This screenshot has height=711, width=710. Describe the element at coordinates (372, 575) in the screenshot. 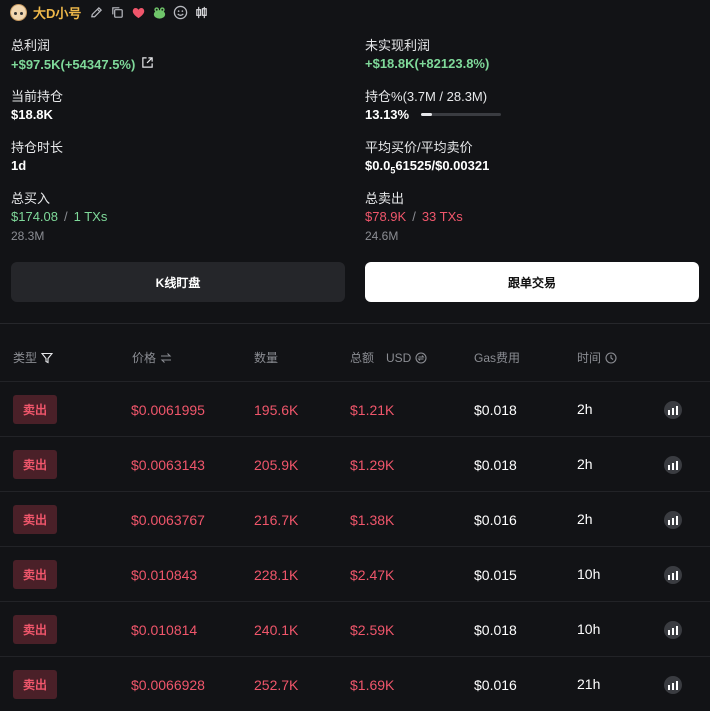

I see `trade-total: $2.47K` at that location.